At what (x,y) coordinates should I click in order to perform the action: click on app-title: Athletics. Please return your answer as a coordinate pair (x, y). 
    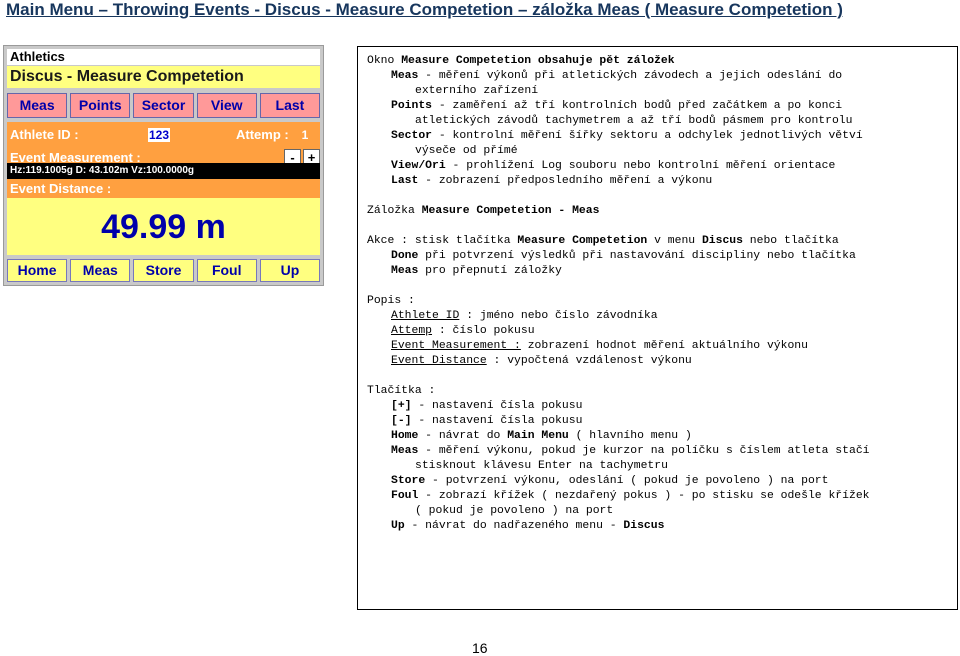
    Looking at the image, I should click on (163, 57).